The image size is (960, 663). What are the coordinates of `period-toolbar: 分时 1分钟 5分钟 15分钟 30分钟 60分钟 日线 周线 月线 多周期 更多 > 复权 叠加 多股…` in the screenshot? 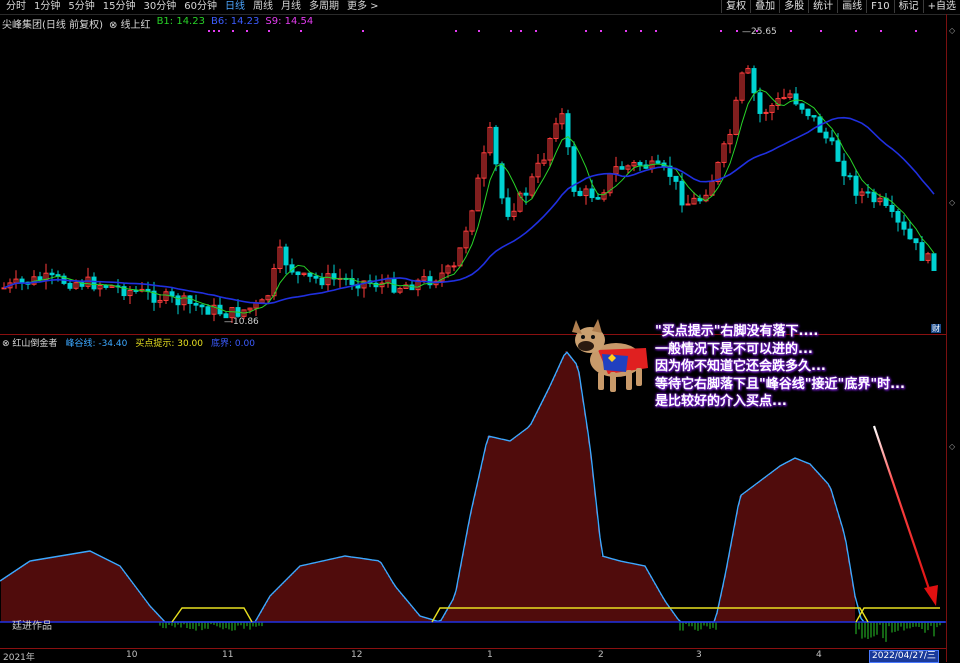 It's located at (480, 7).